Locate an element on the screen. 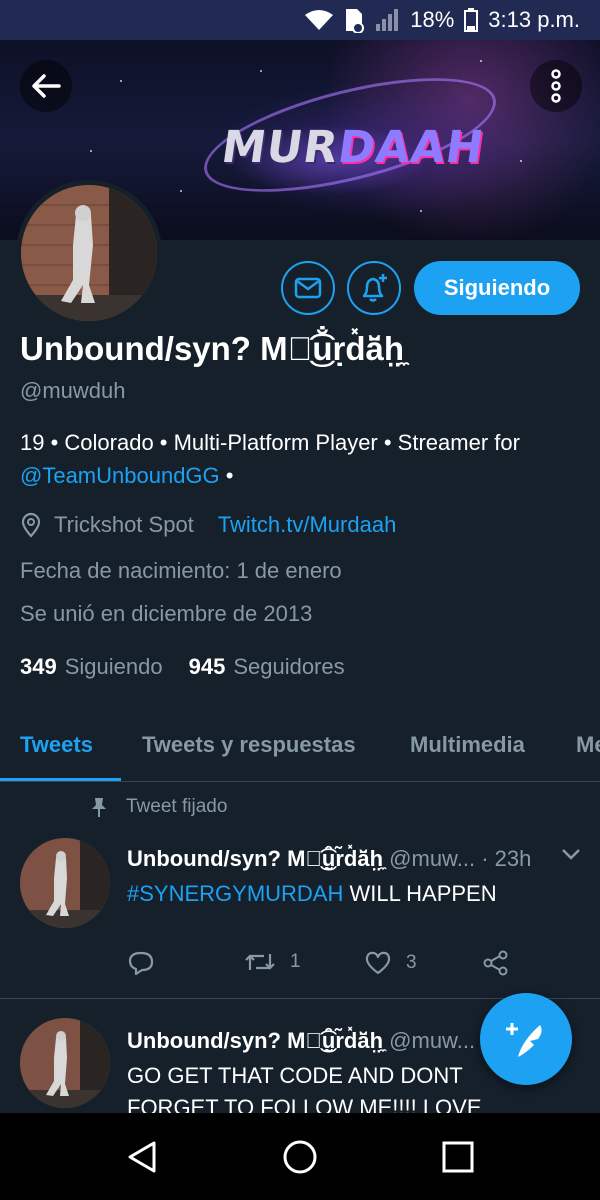  profile-handle: @muwduh is located at coordinates (73, 390).